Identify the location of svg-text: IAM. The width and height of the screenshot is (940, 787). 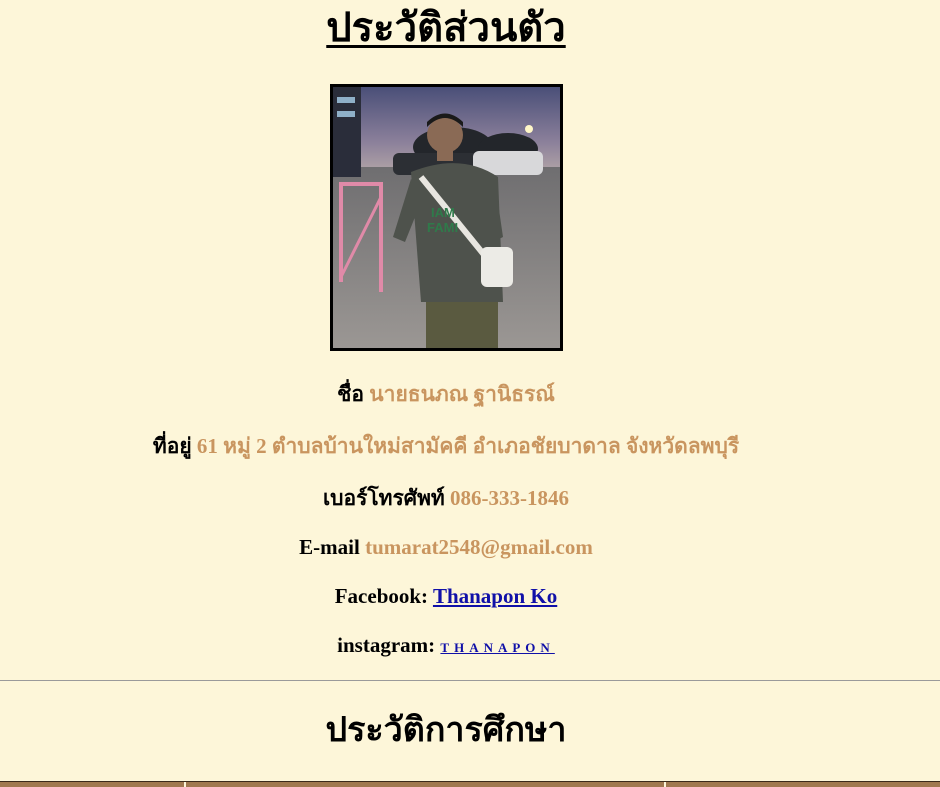
(443, 212).